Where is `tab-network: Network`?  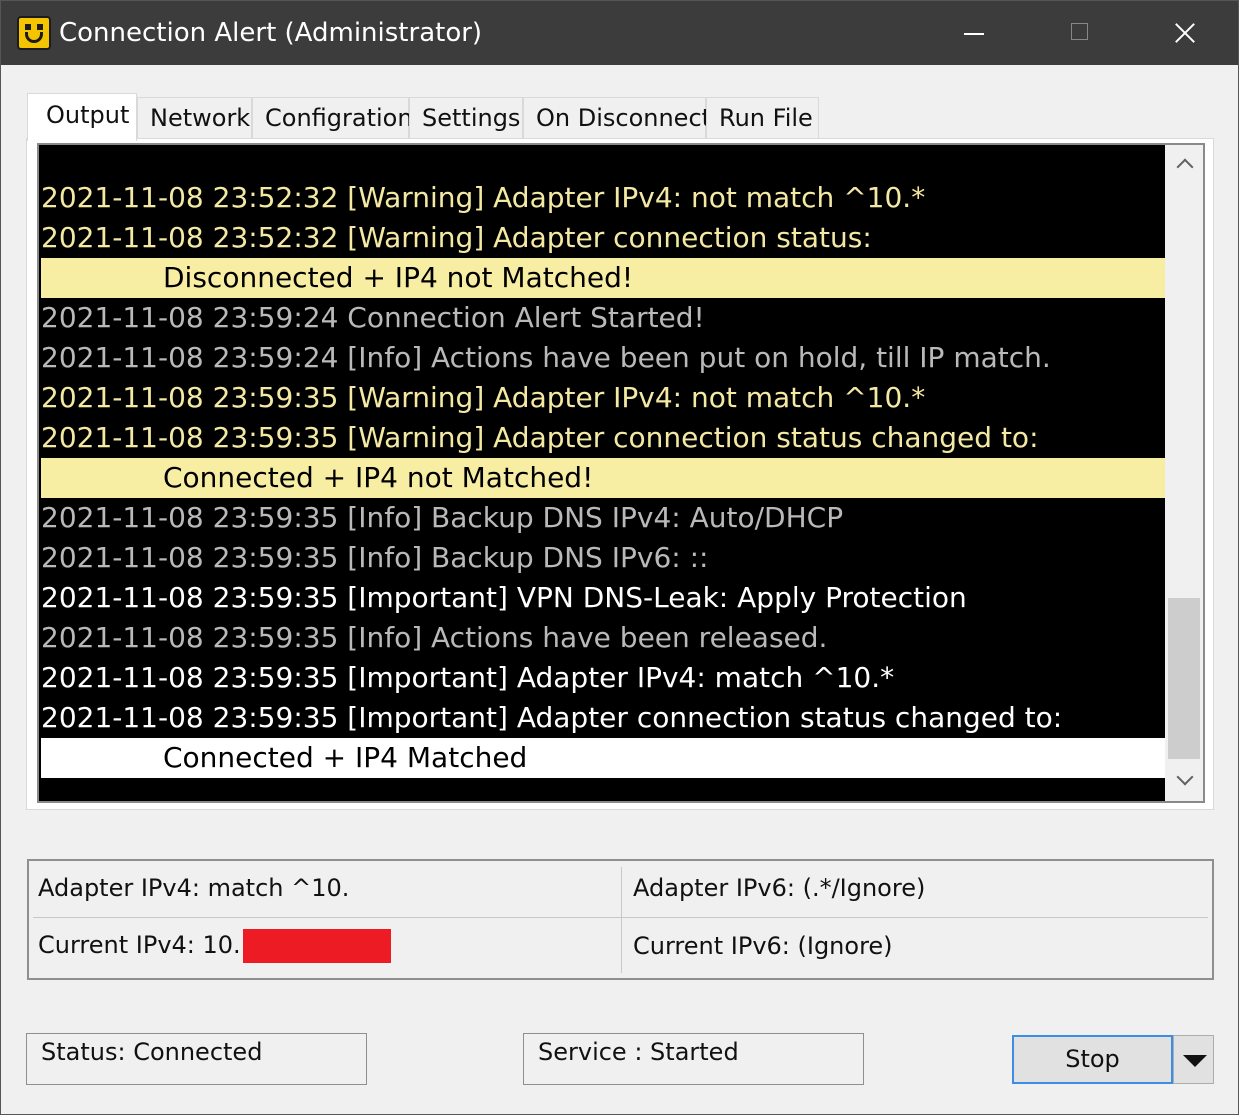 tab-network: Network is located at coordinates (194, 118).